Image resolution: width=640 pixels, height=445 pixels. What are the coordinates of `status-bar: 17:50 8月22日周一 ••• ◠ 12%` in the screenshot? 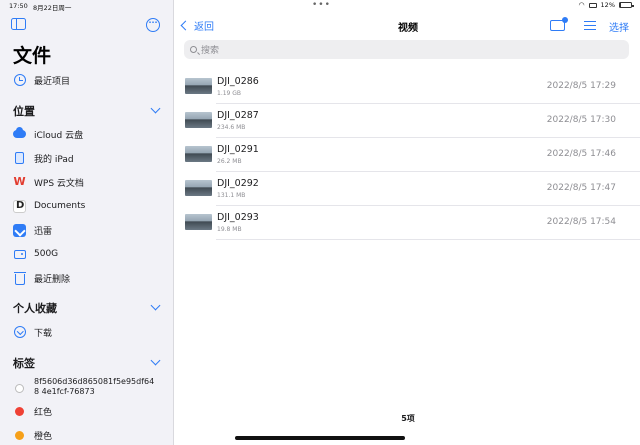 It's located at (320, 6).